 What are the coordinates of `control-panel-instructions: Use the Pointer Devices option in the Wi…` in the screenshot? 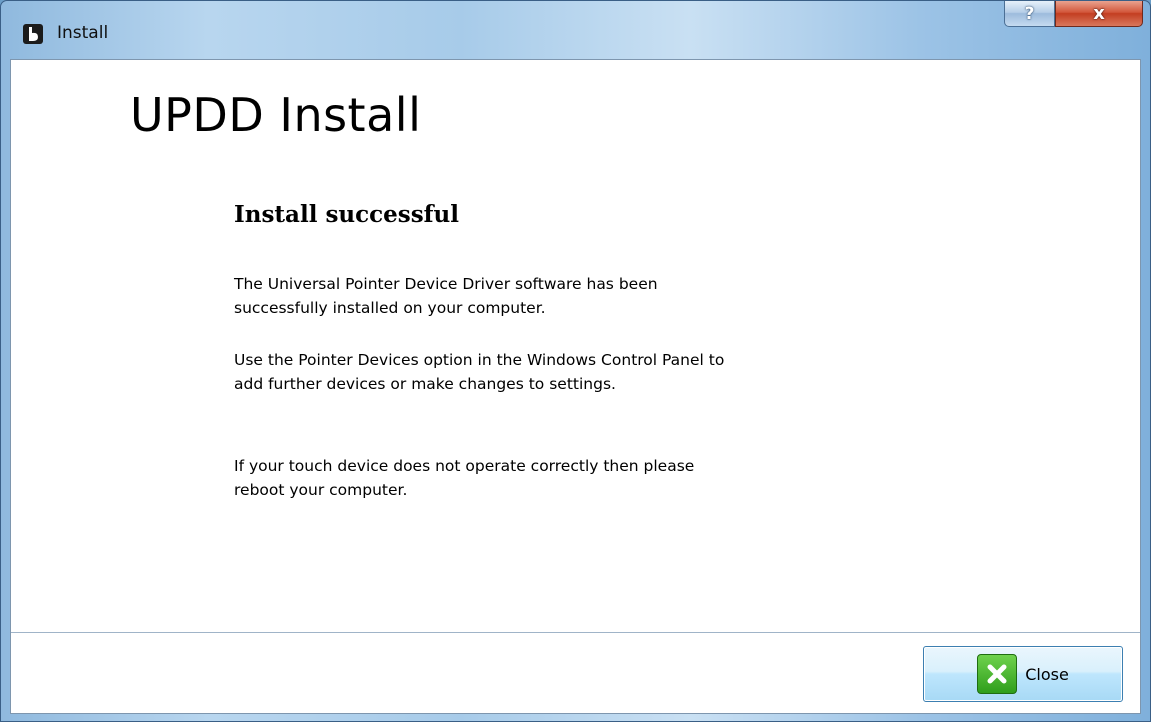 It's located at (479, 372).